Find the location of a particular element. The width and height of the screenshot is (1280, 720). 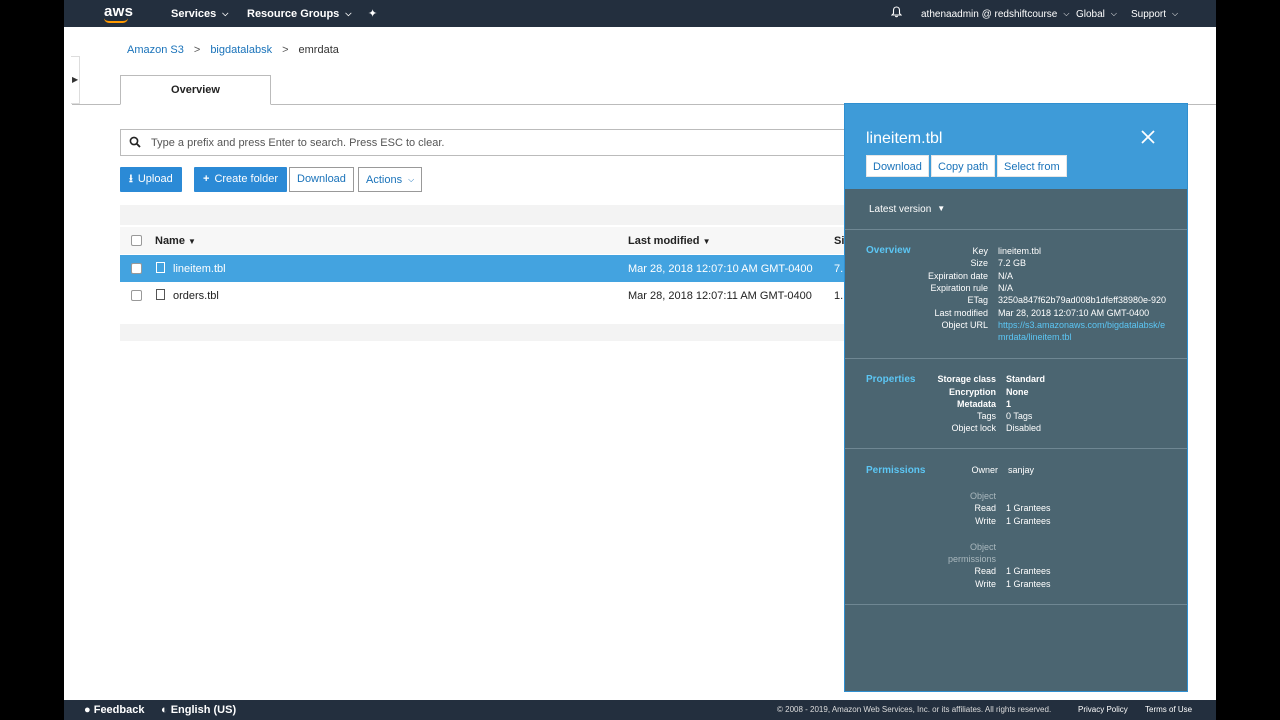

owner-value: sanjay is located at coordinates (1021, 470).